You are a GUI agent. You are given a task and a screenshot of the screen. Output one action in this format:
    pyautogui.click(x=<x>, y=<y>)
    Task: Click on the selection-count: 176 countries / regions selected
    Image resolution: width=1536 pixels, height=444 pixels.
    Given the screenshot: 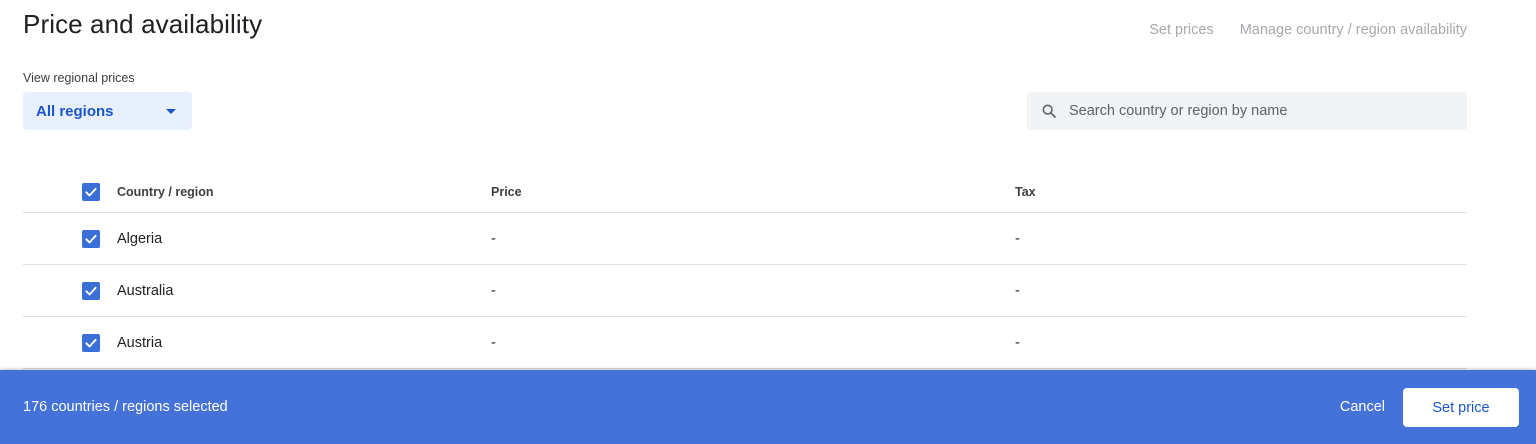 What is the action you would take?
    pyautogui.click(x=125, y=407)
    